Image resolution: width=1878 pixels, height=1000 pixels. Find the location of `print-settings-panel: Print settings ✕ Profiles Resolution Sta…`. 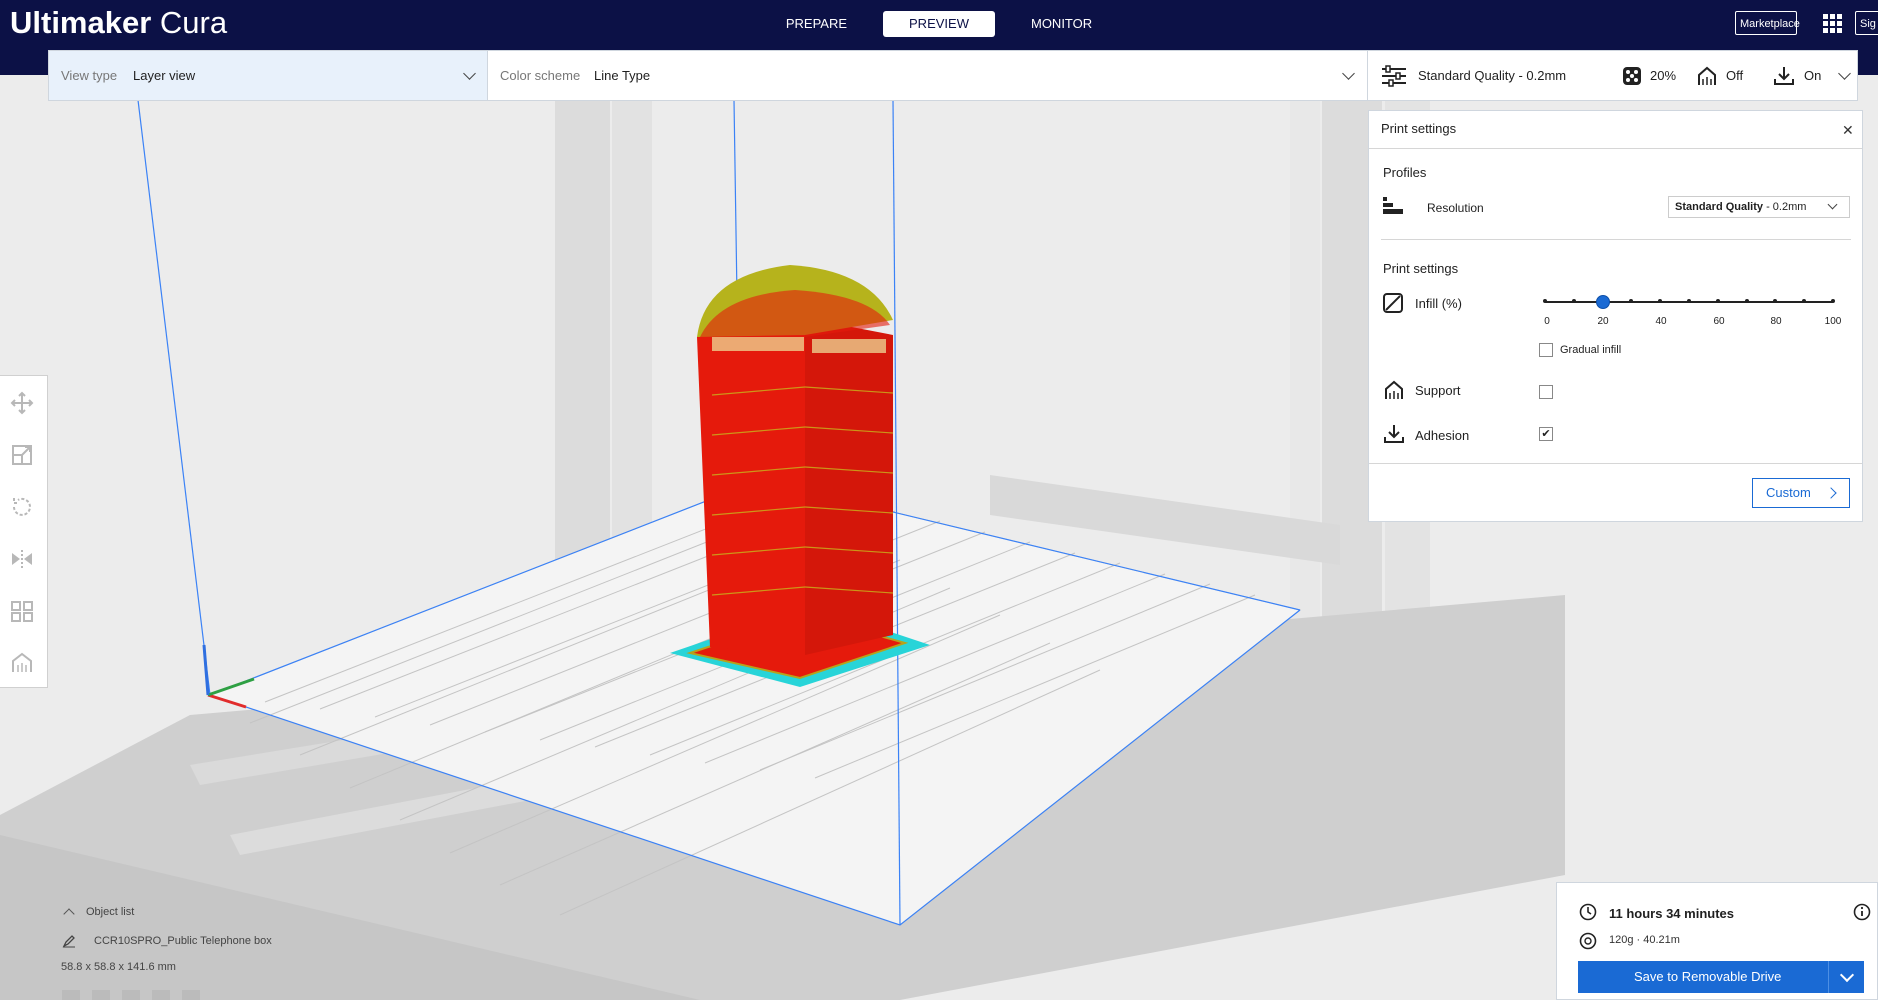

print-settings-panel: Print settings ✕ Profiles Resolution Sta… is located at coordinates (1615, 316).